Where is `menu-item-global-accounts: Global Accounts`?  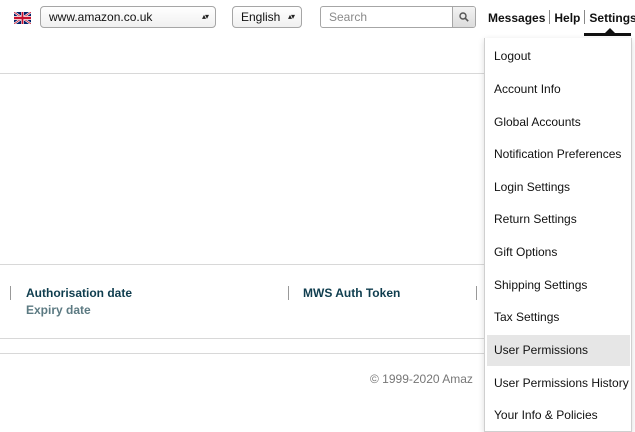 menu-item-global-accounts: Global Accounts is located at coordinates (558, 122).